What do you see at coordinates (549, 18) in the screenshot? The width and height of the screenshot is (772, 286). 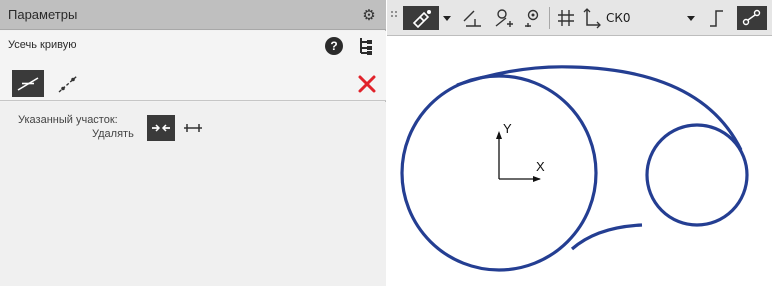 I see `toolbar-separator` at bounding box center [549, 18].